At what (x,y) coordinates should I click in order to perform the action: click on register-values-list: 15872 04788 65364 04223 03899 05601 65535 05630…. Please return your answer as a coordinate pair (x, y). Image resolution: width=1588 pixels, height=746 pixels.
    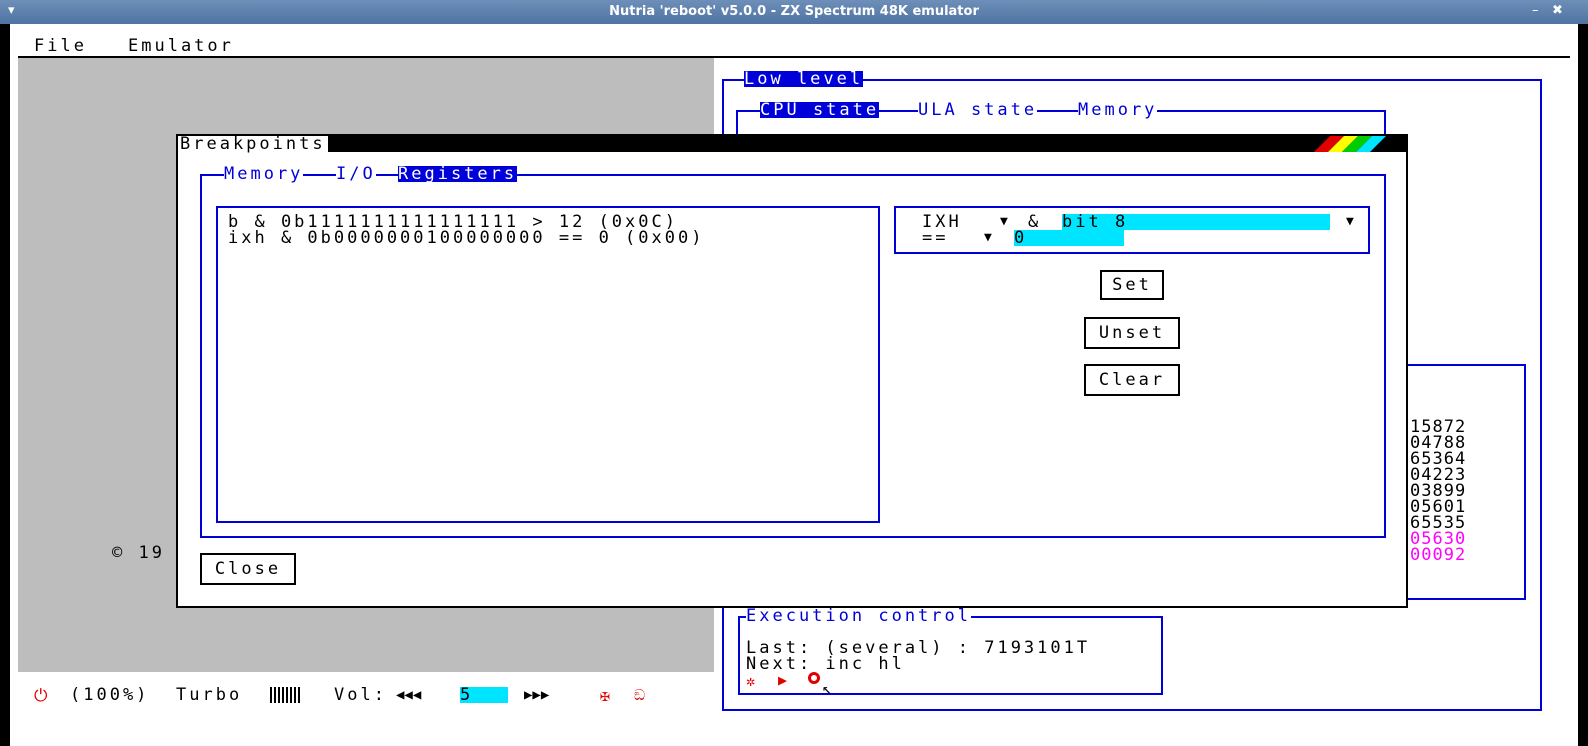
    Looking at the image, I should click on (1438, 492).